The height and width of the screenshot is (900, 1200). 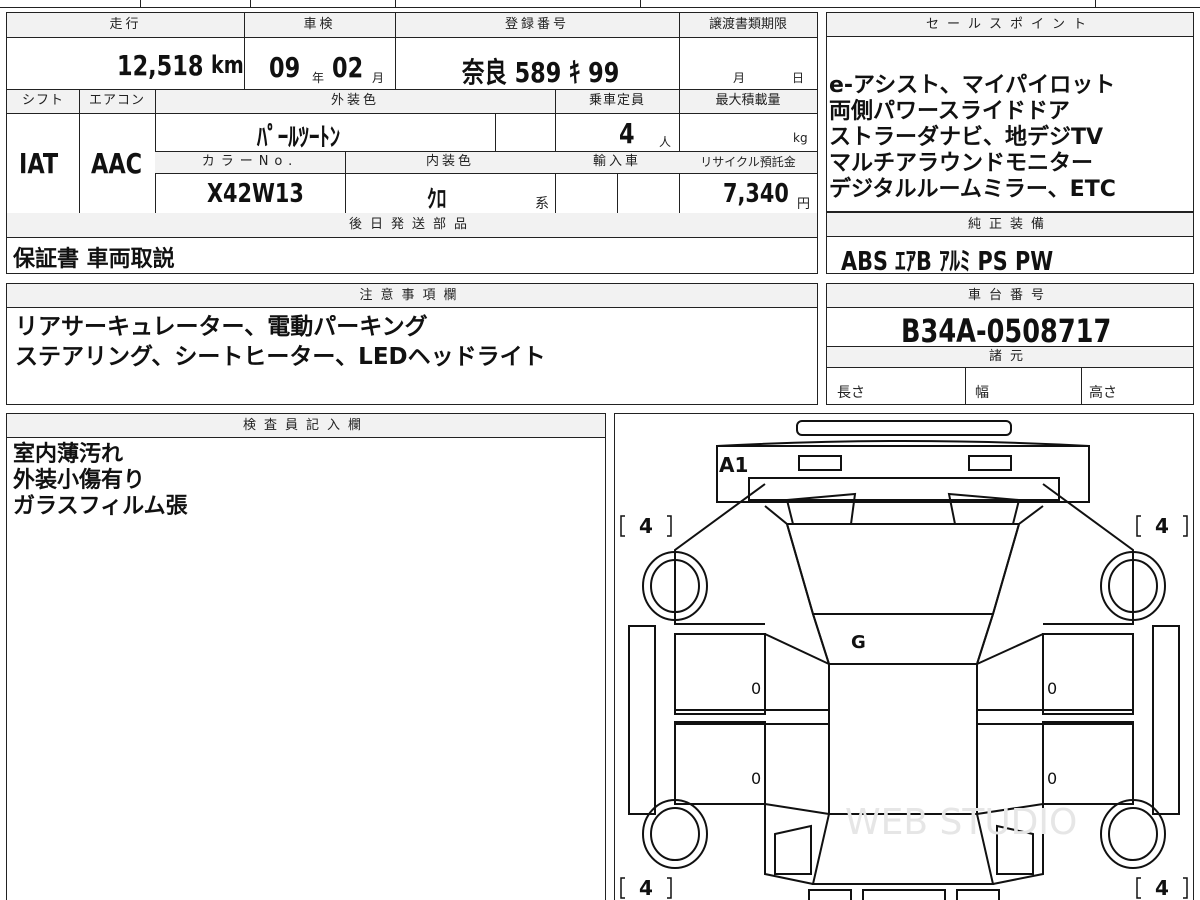 I want to click on sales-point-line: e-アシスト、マイパイロット, so click(x=972, y=85).